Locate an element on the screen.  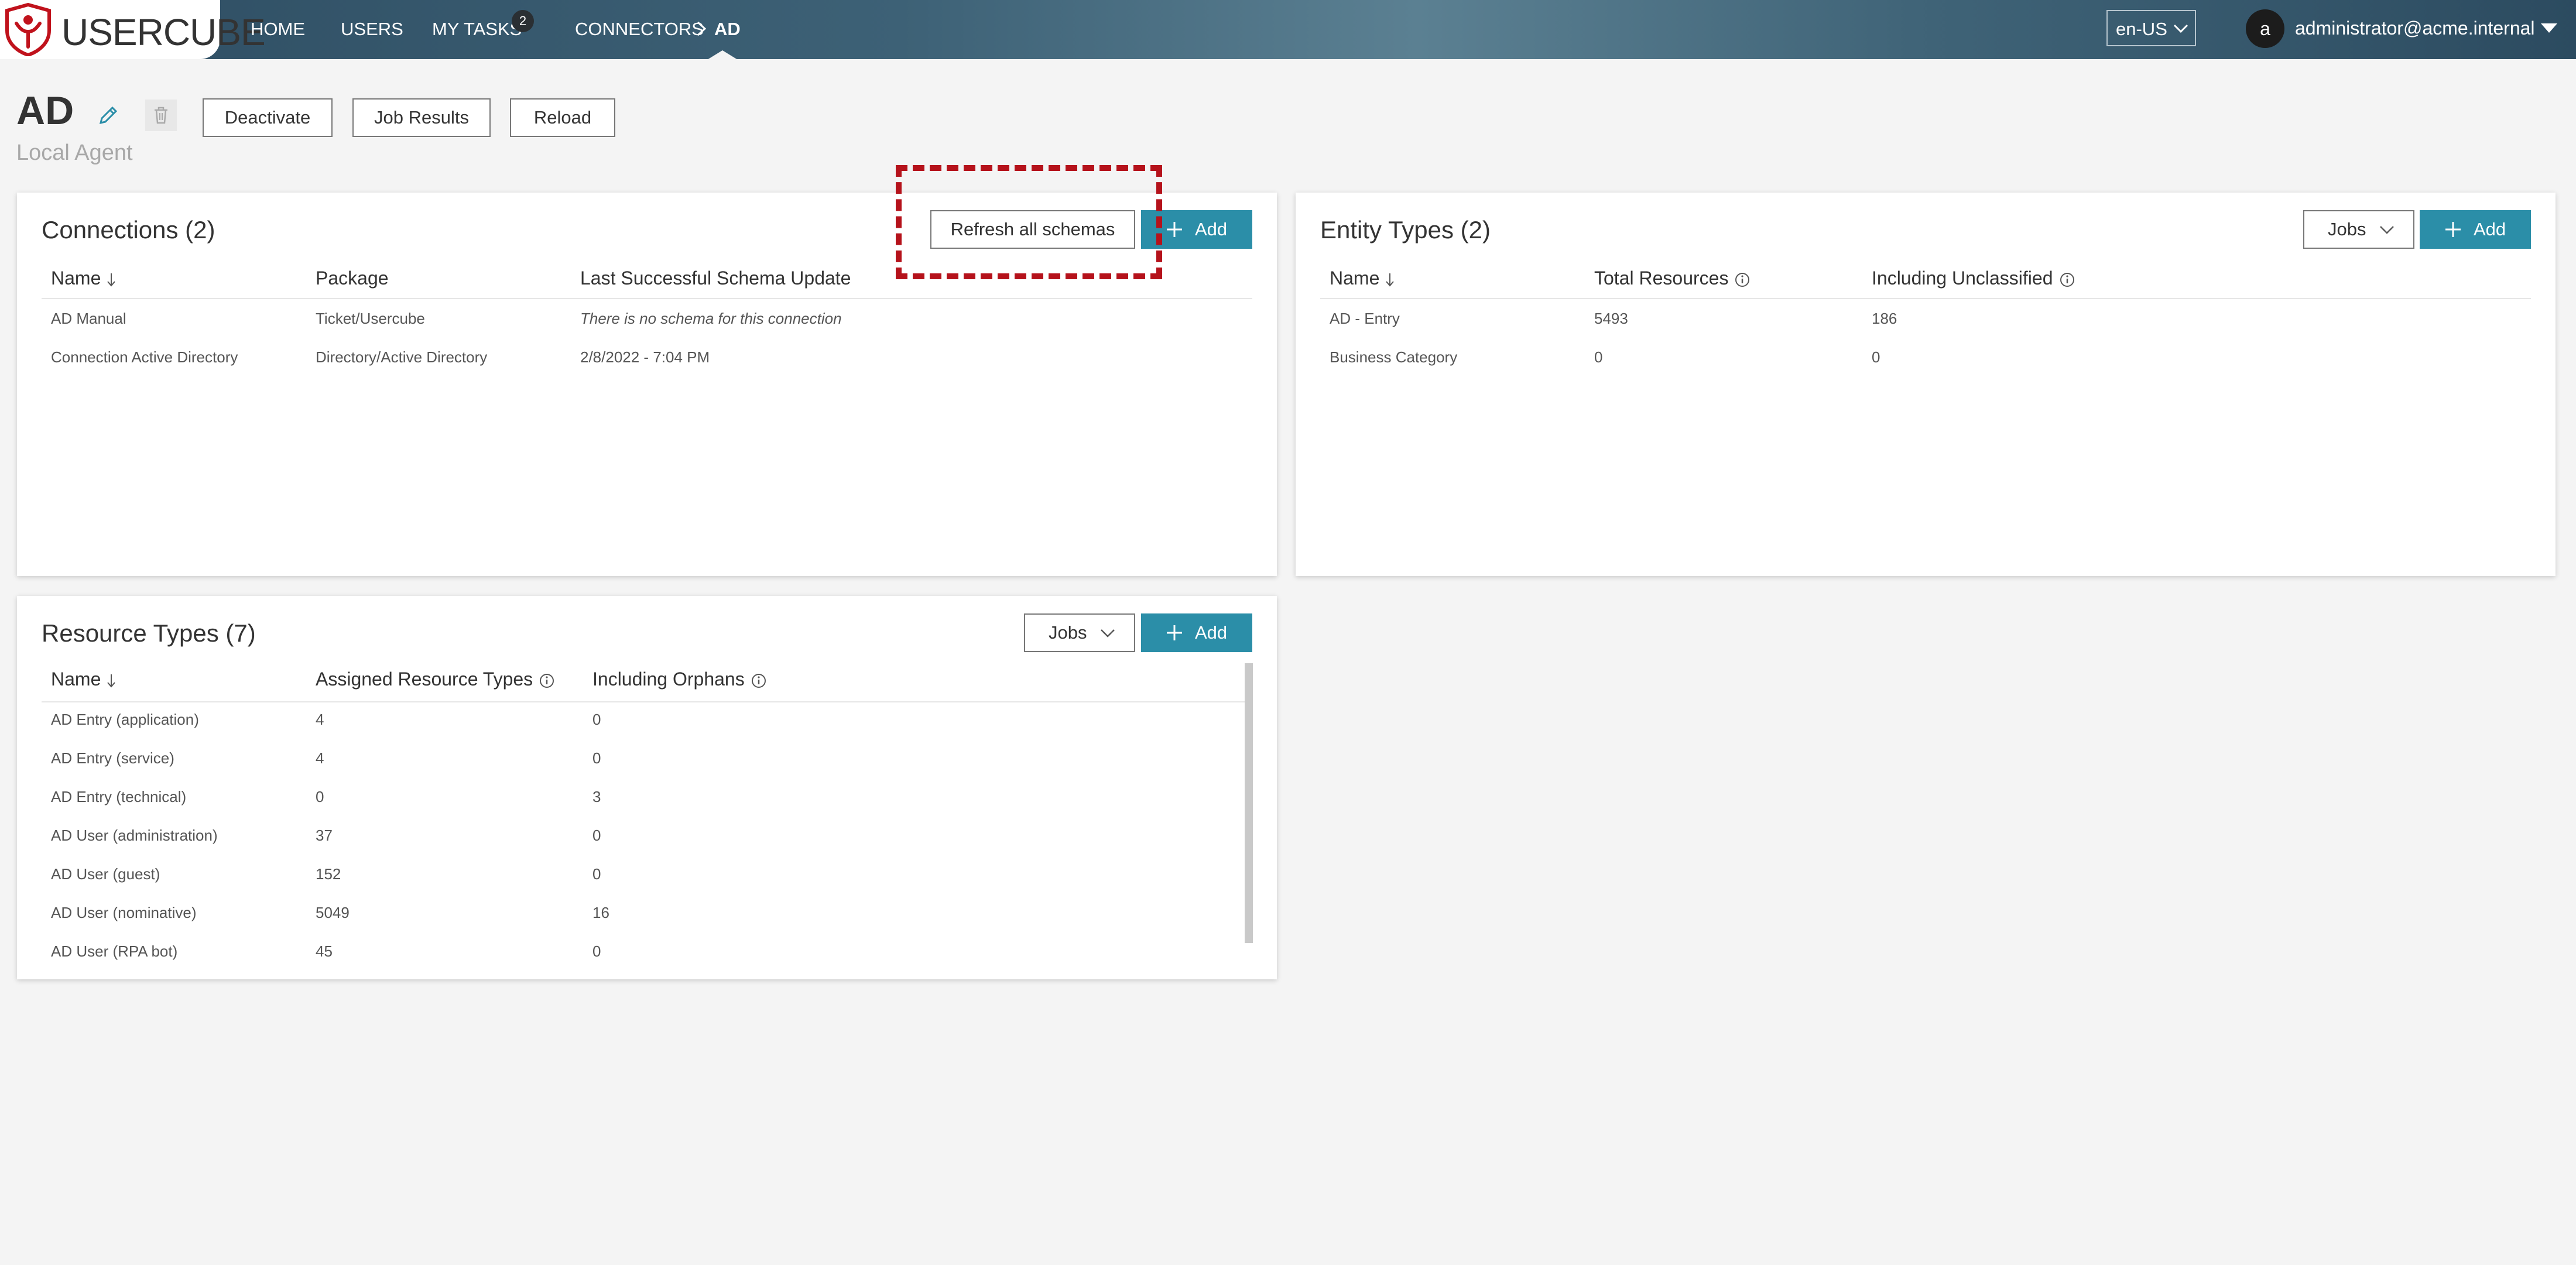
entity-types-title: Entity Types (2) is located at coordinates (1405, 230).